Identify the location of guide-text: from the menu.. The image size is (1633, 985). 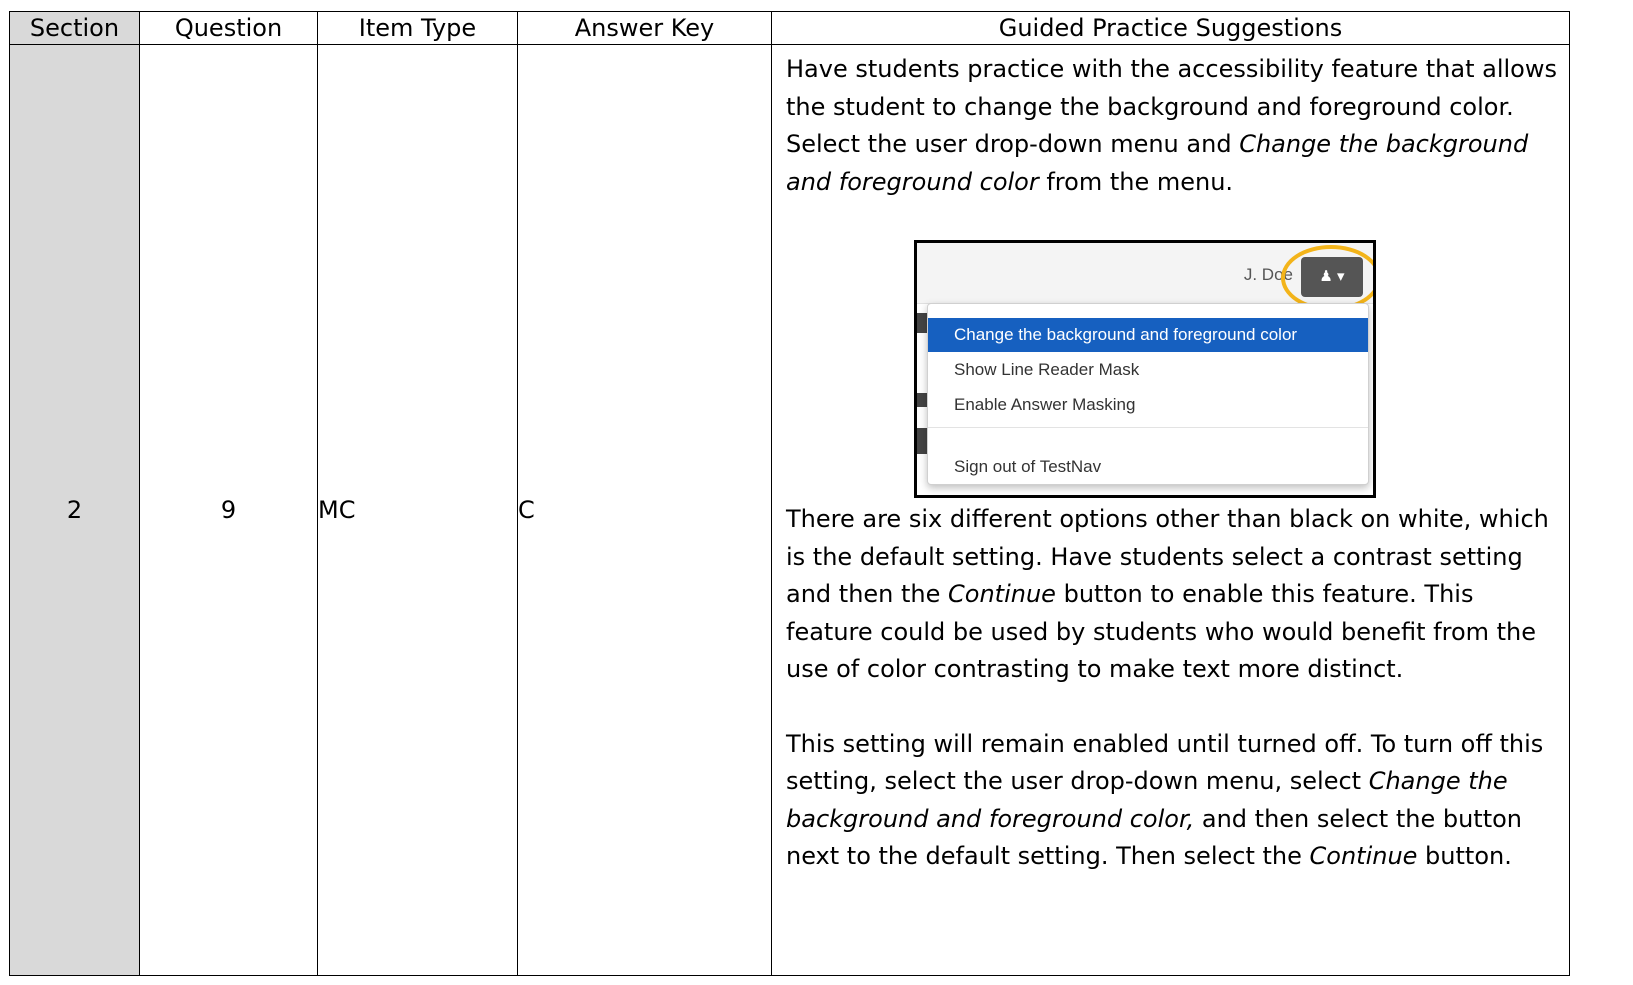
(1136, 181).